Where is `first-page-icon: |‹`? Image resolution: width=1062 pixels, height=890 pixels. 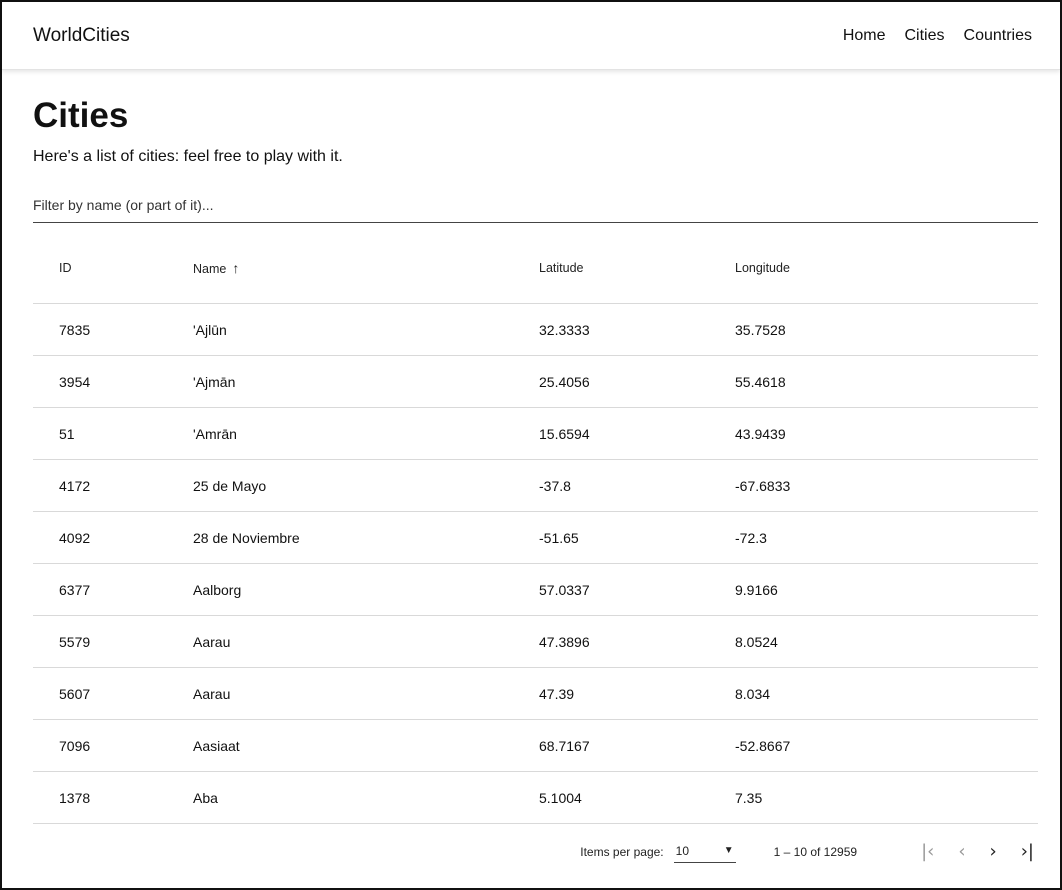 first-page-icon: |‹ is located at coordinates (927, 852).